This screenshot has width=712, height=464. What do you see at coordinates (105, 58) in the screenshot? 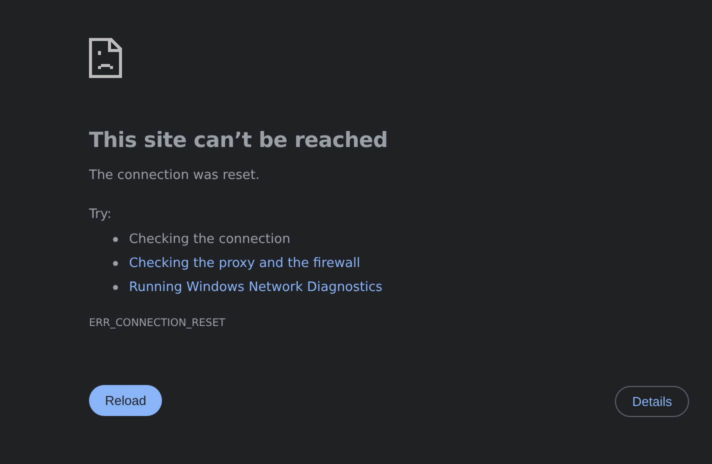
I see `sad-page-icon` at bounding box center [105, 58].